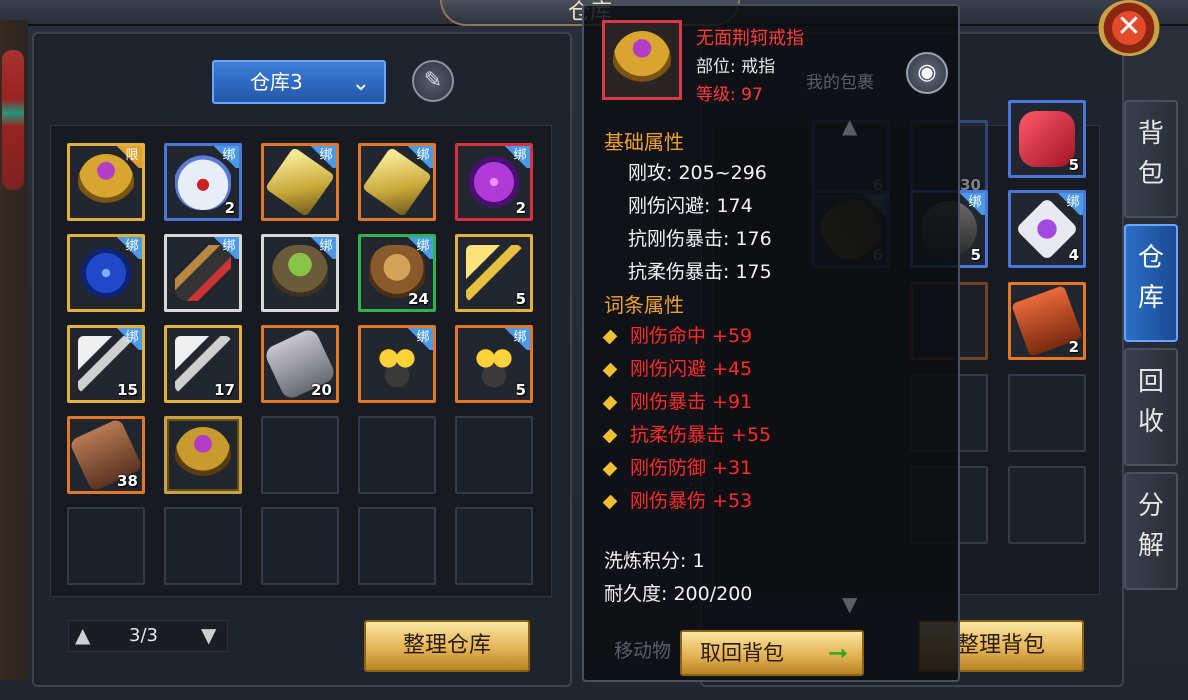 The width and height of the screenshot is (1188, 700). I want to click on eye-icon: ◉, so click(927, 73).